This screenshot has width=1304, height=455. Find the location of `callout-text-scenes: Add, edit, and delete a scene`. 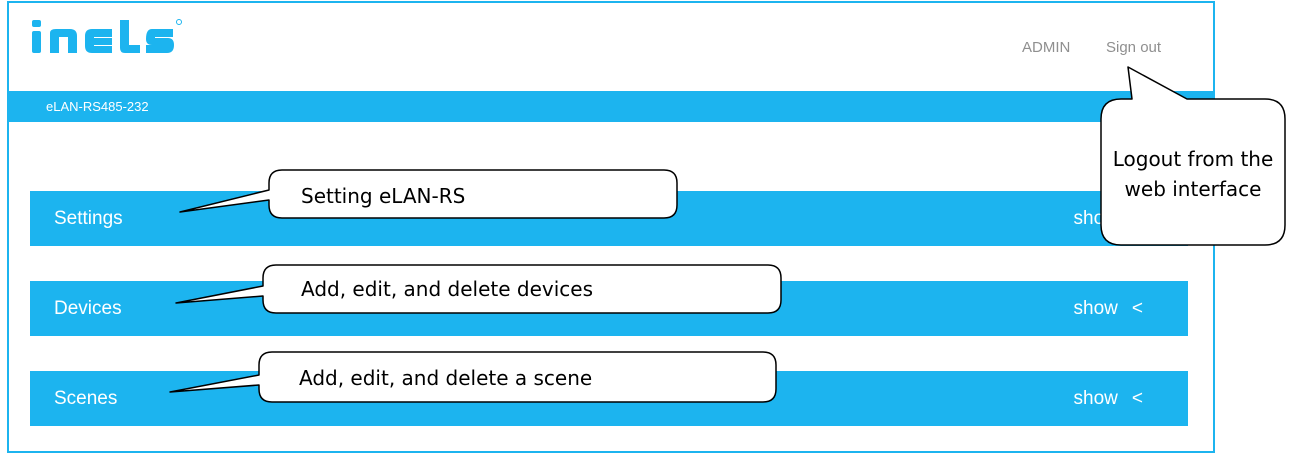

callout-text-scenes: Add, edit, and delete a scene is located at coordinates (446, 378).